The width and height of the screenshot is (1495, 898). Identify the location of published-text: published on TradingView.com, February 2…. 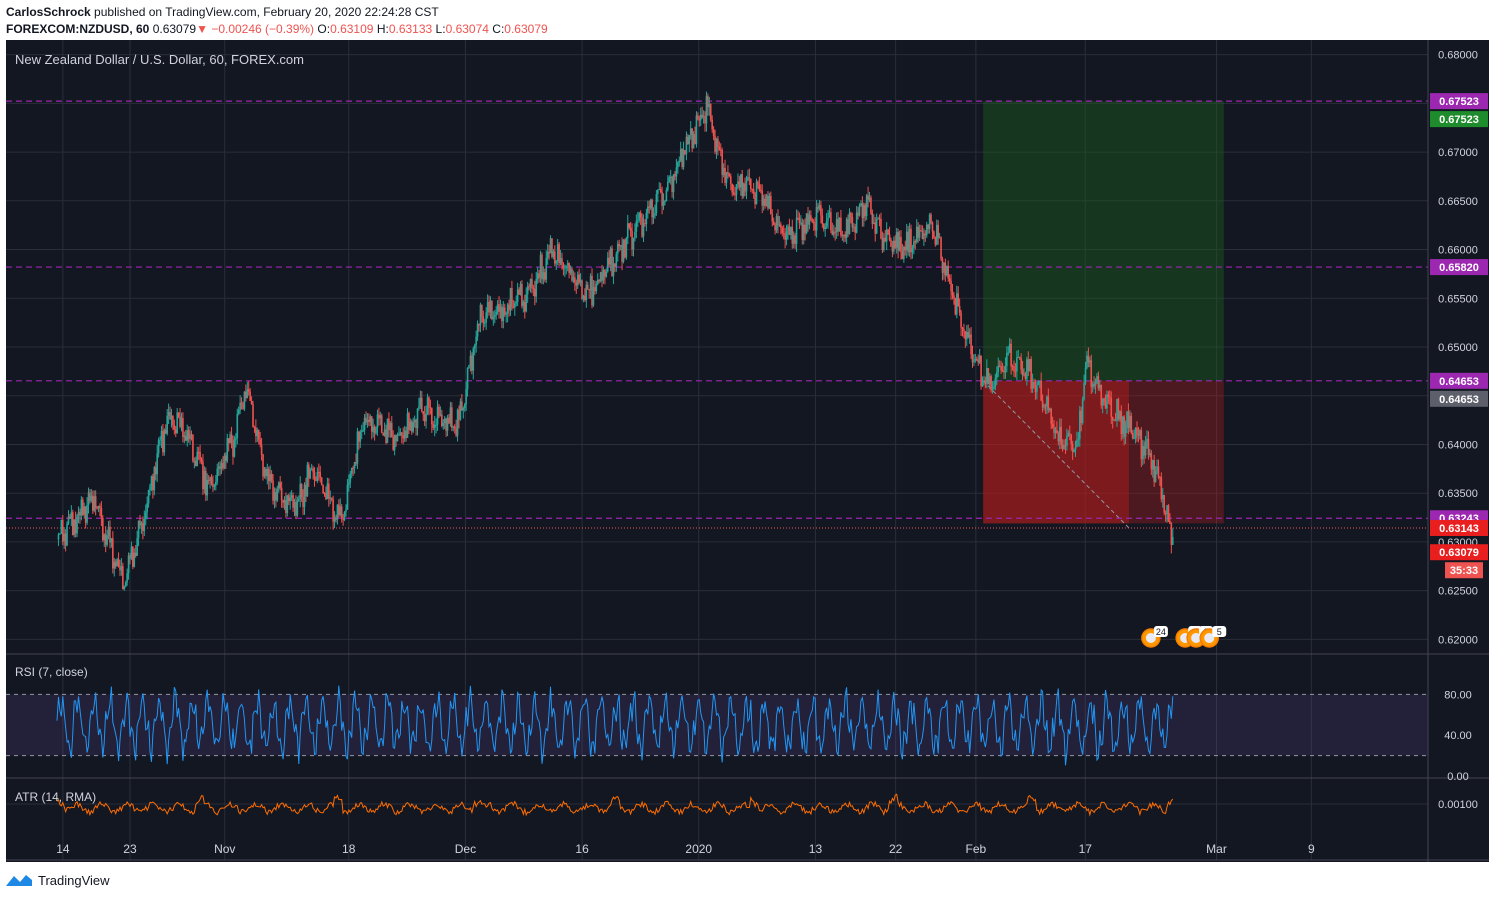
(266, 12).